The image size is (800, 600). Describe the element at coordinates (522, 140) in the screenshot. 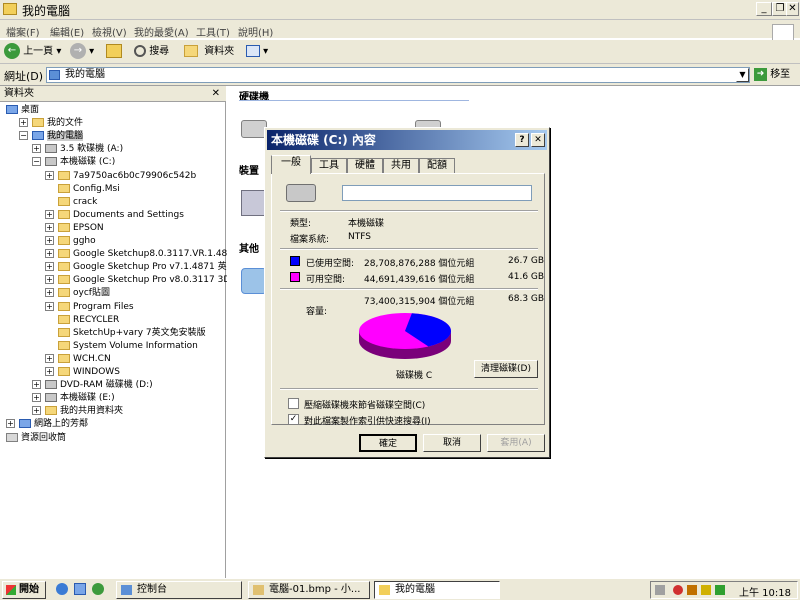

I see `help-button: ?` at that location.